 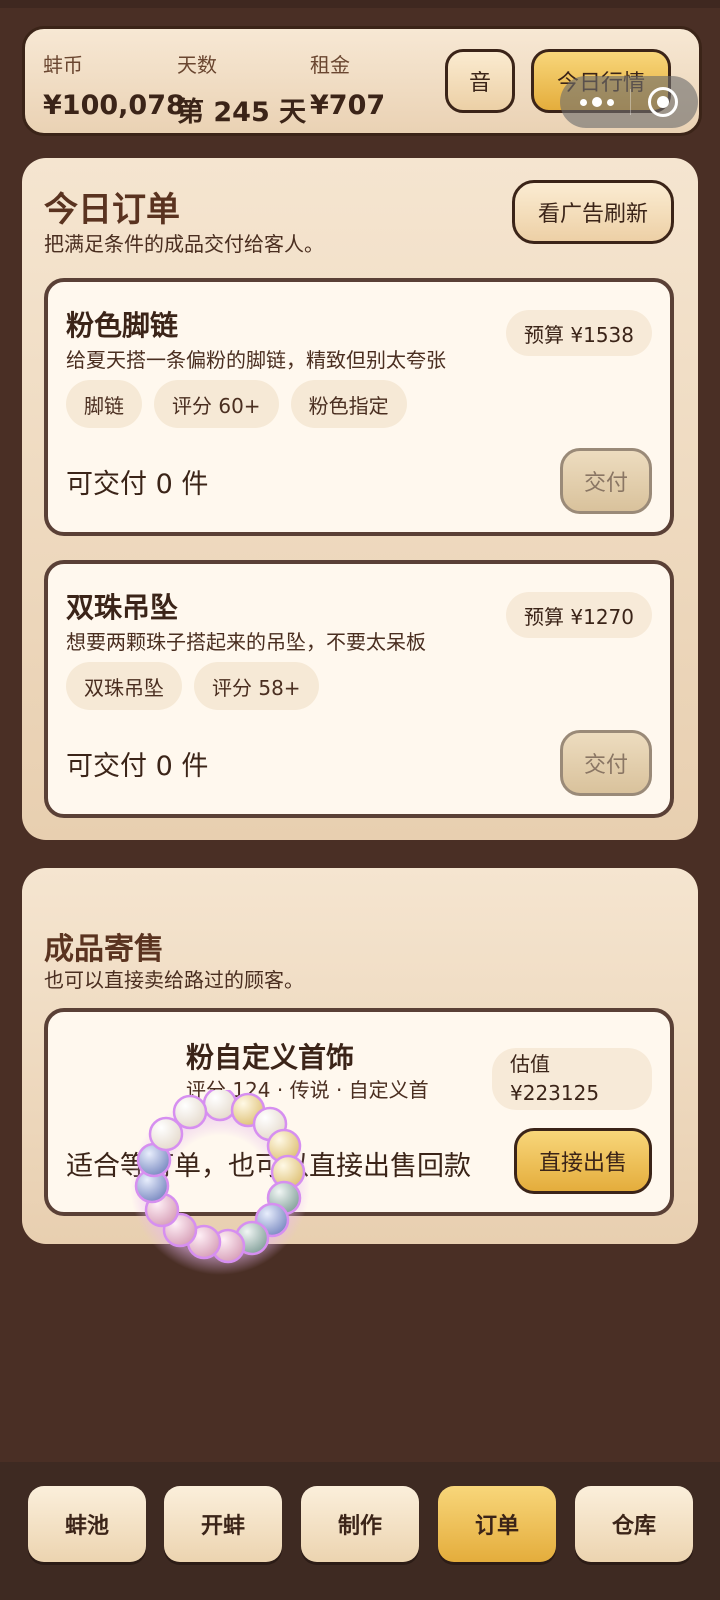 What do you see at coordinates (87, 1524) in the screenshot?
I see `nav-pool: 蚌池` at bounding box center [87, 1524].